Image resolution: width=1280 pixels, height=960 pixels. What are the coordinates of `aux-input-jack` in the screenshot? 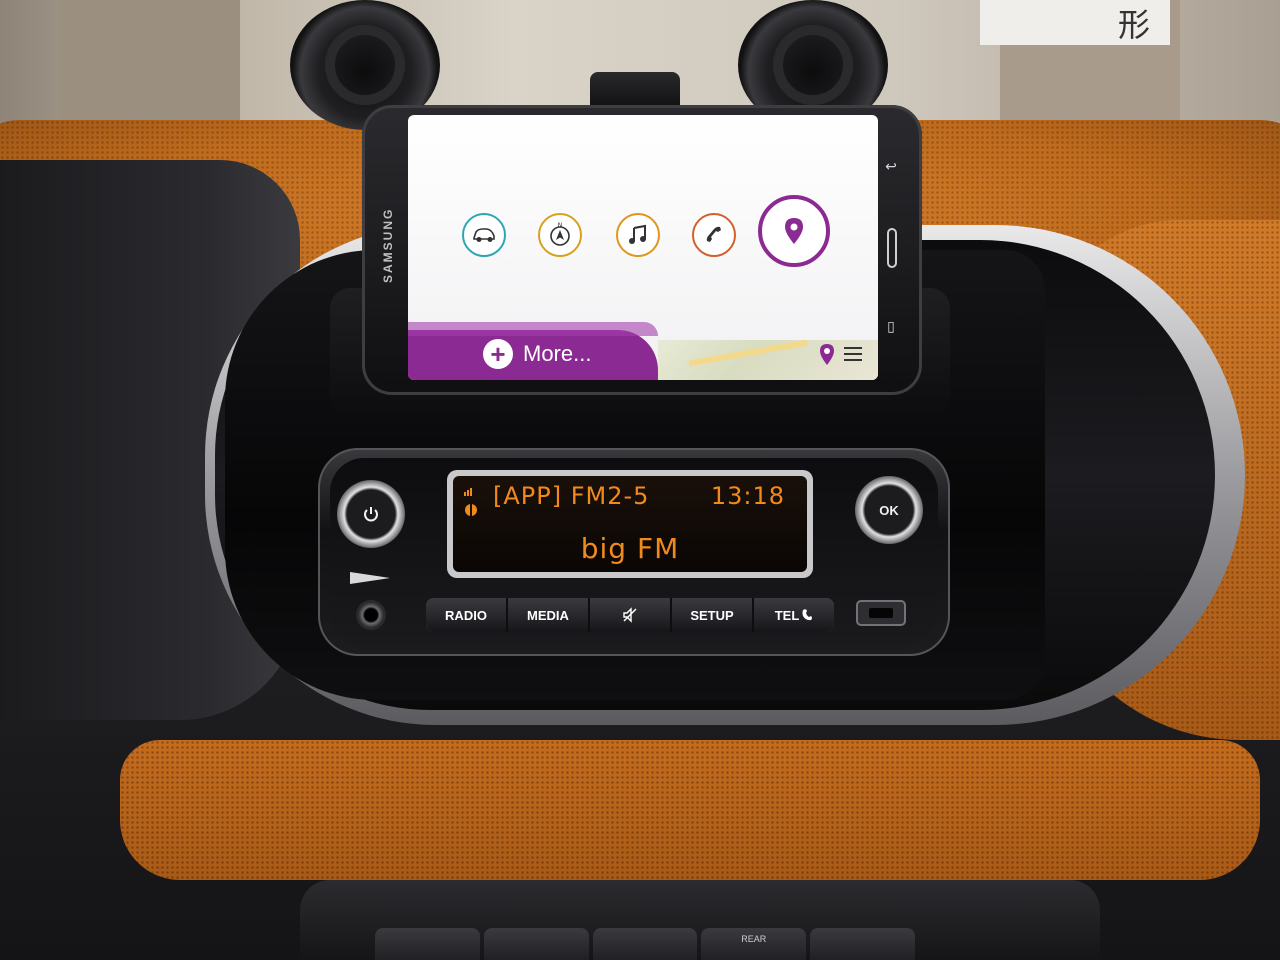 It's located at (371, 615).